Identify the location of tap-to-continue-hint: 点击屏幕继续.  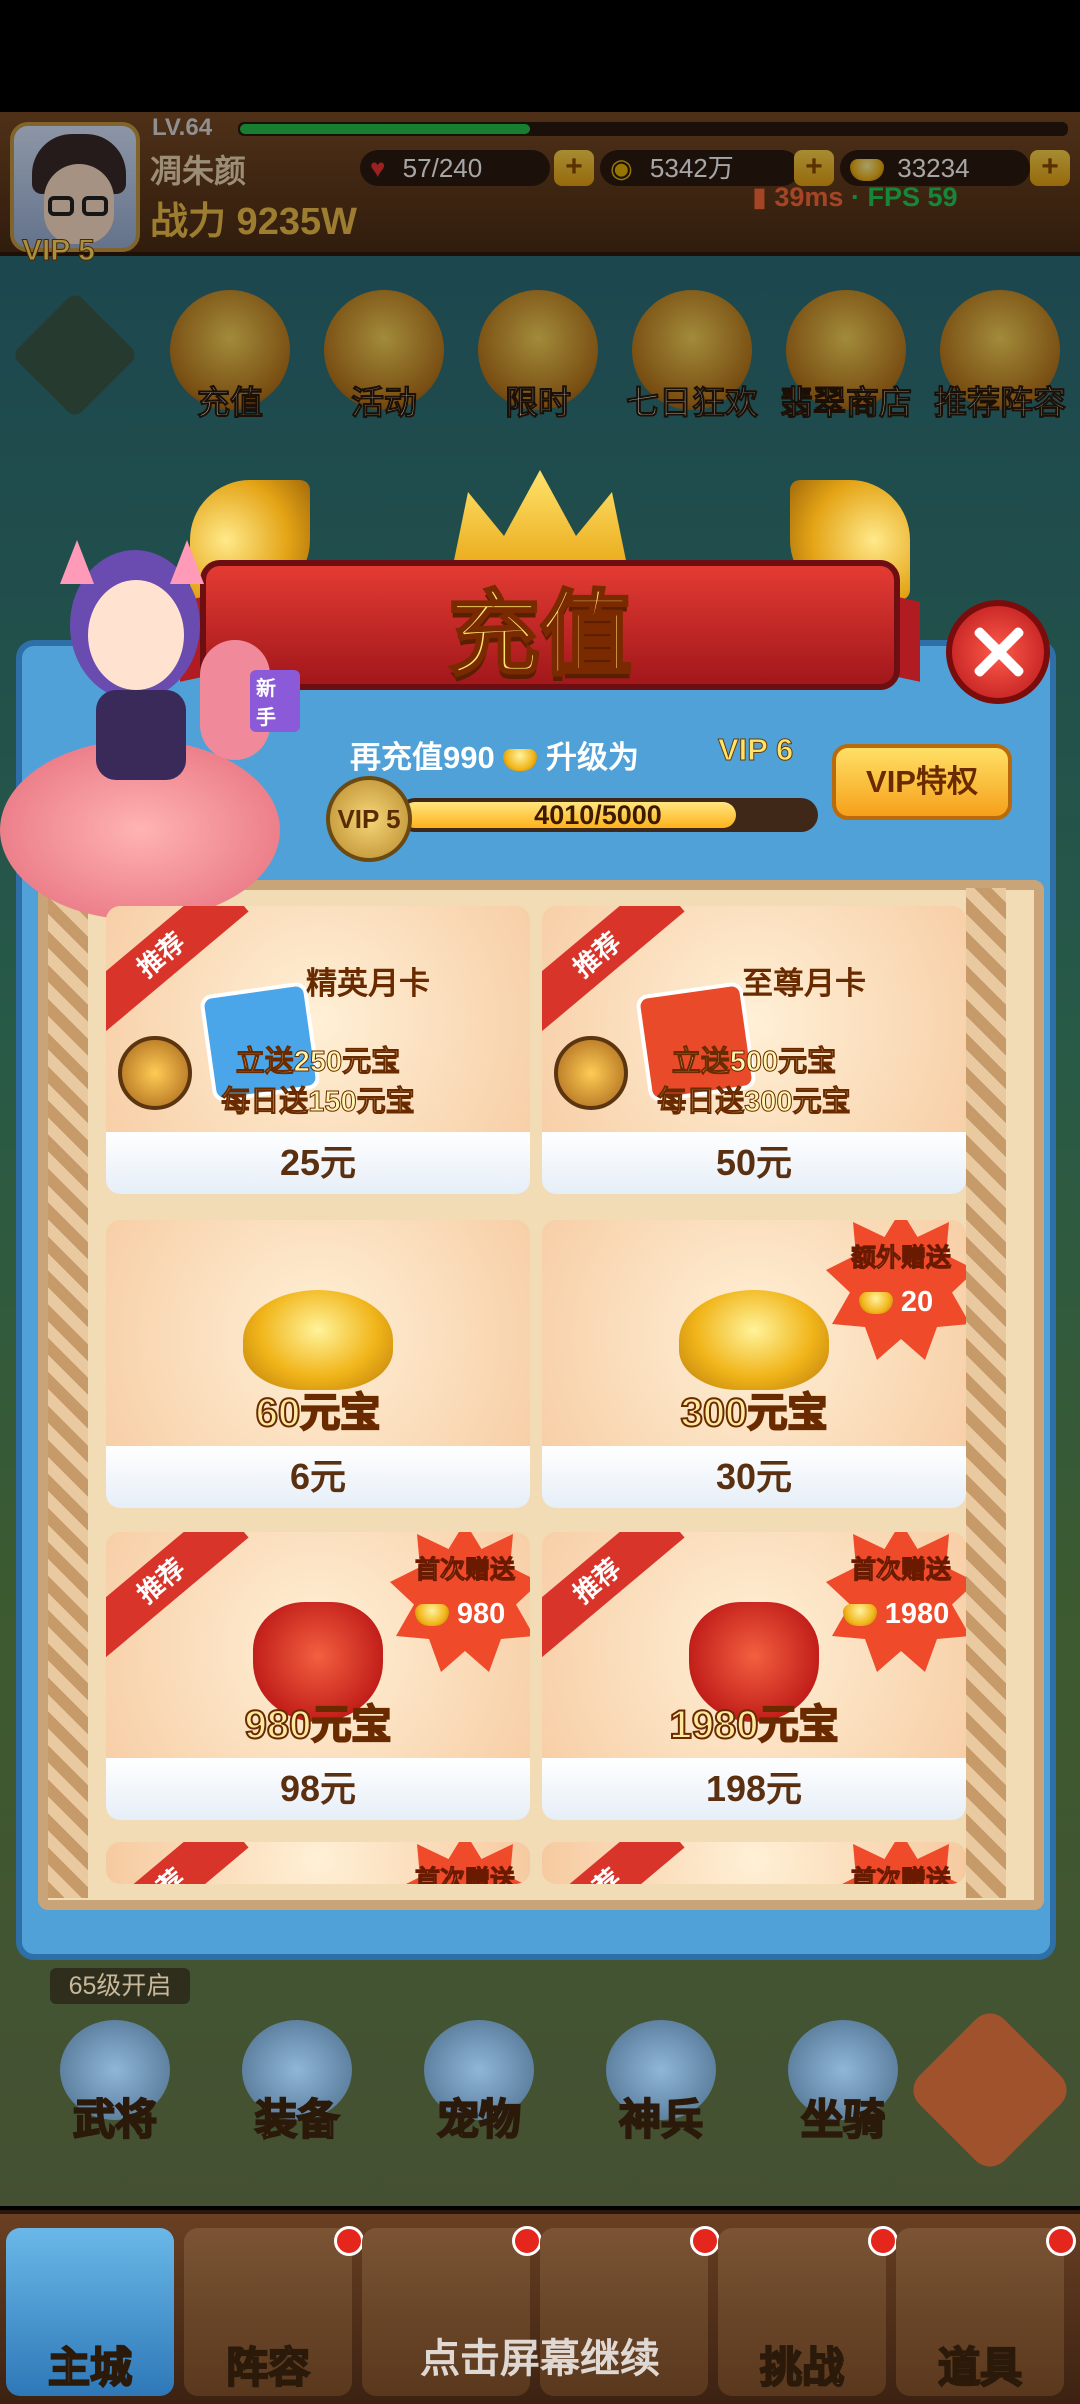
(540, 2359).